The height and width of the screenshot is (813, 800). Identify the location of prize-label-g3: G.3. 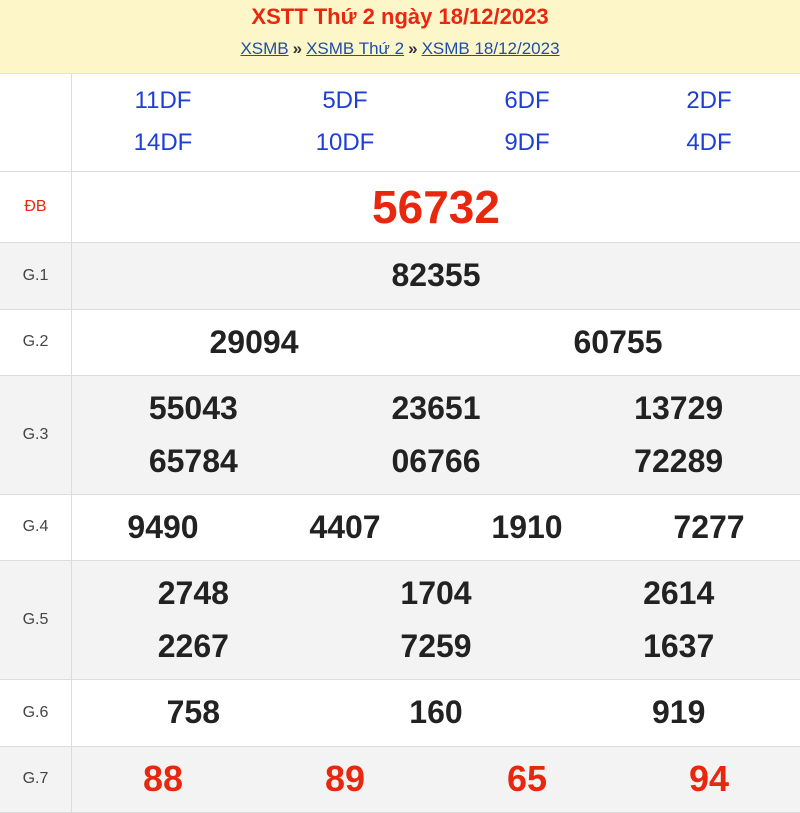
(36, 435).